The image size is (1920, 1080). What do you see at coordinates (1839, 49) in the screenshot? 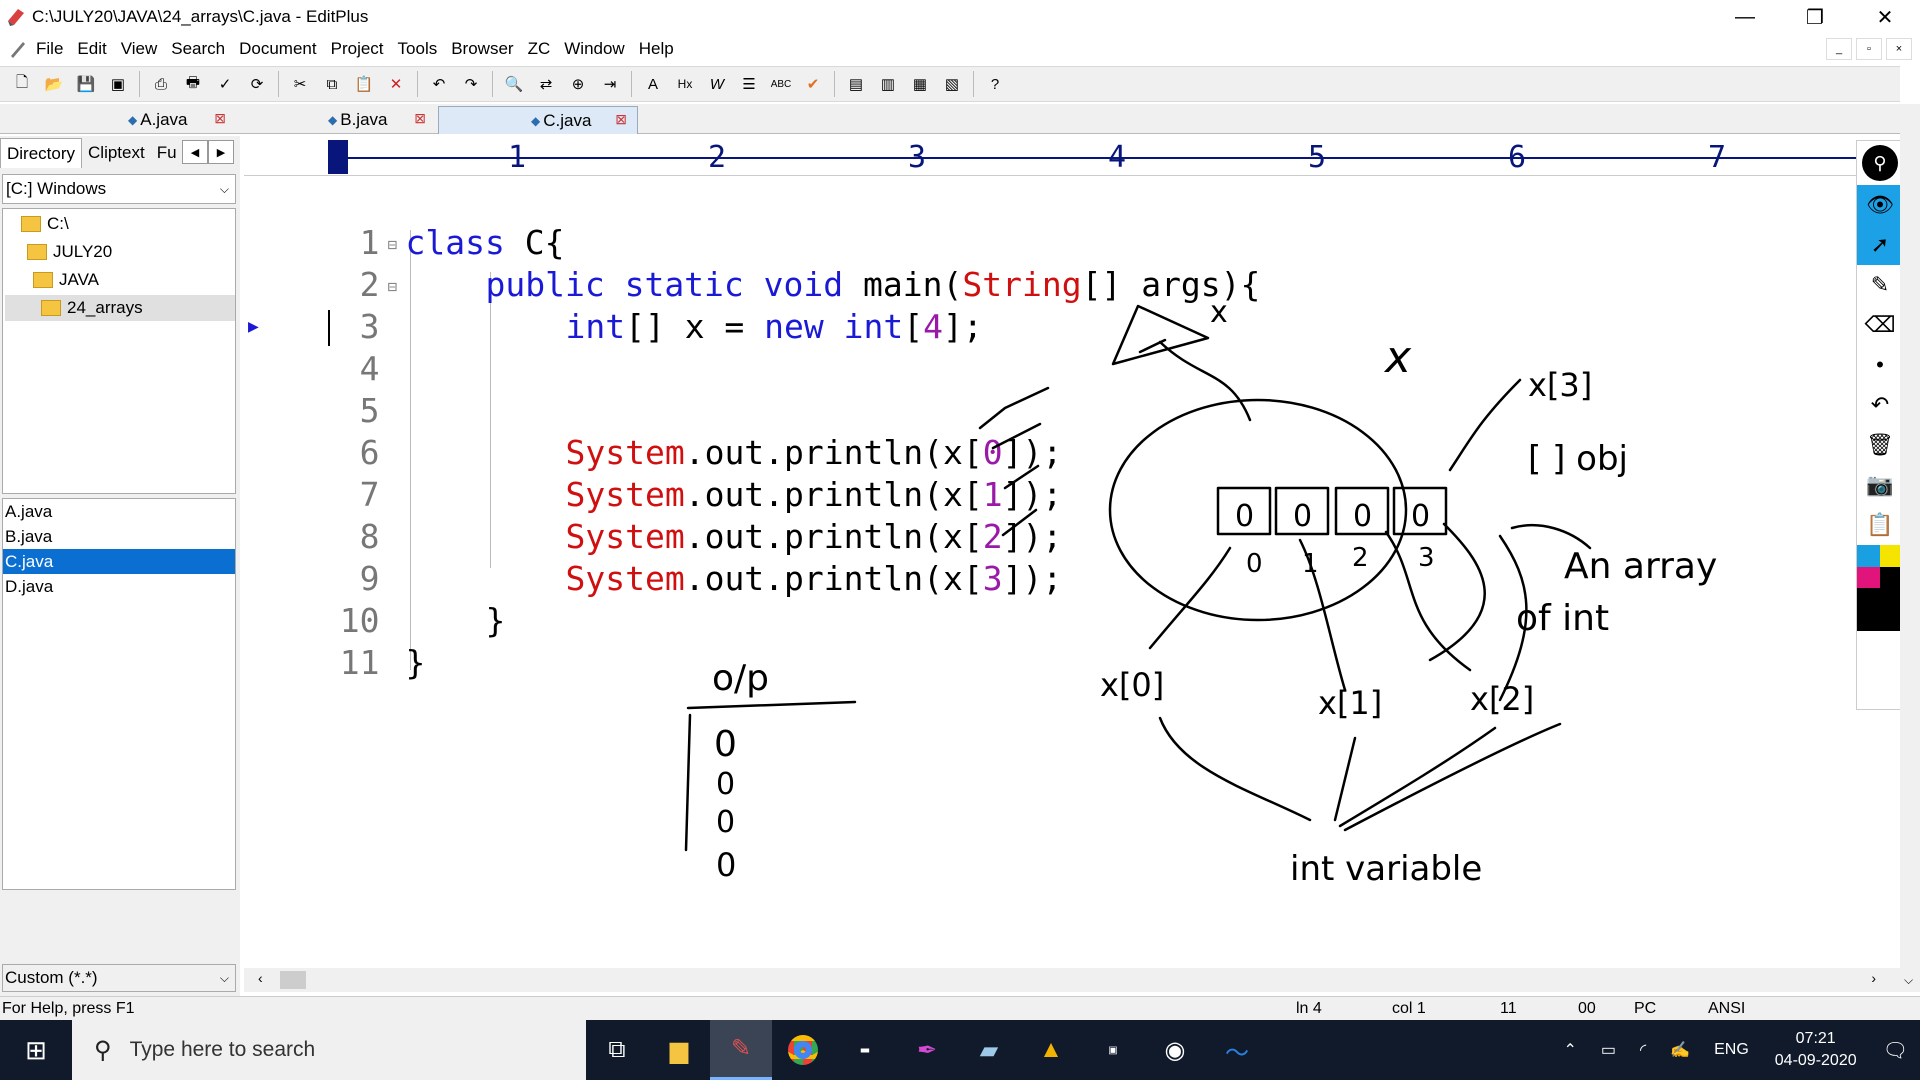
I see `doc-minimize-button: _` at bounding box center [1839, 49].